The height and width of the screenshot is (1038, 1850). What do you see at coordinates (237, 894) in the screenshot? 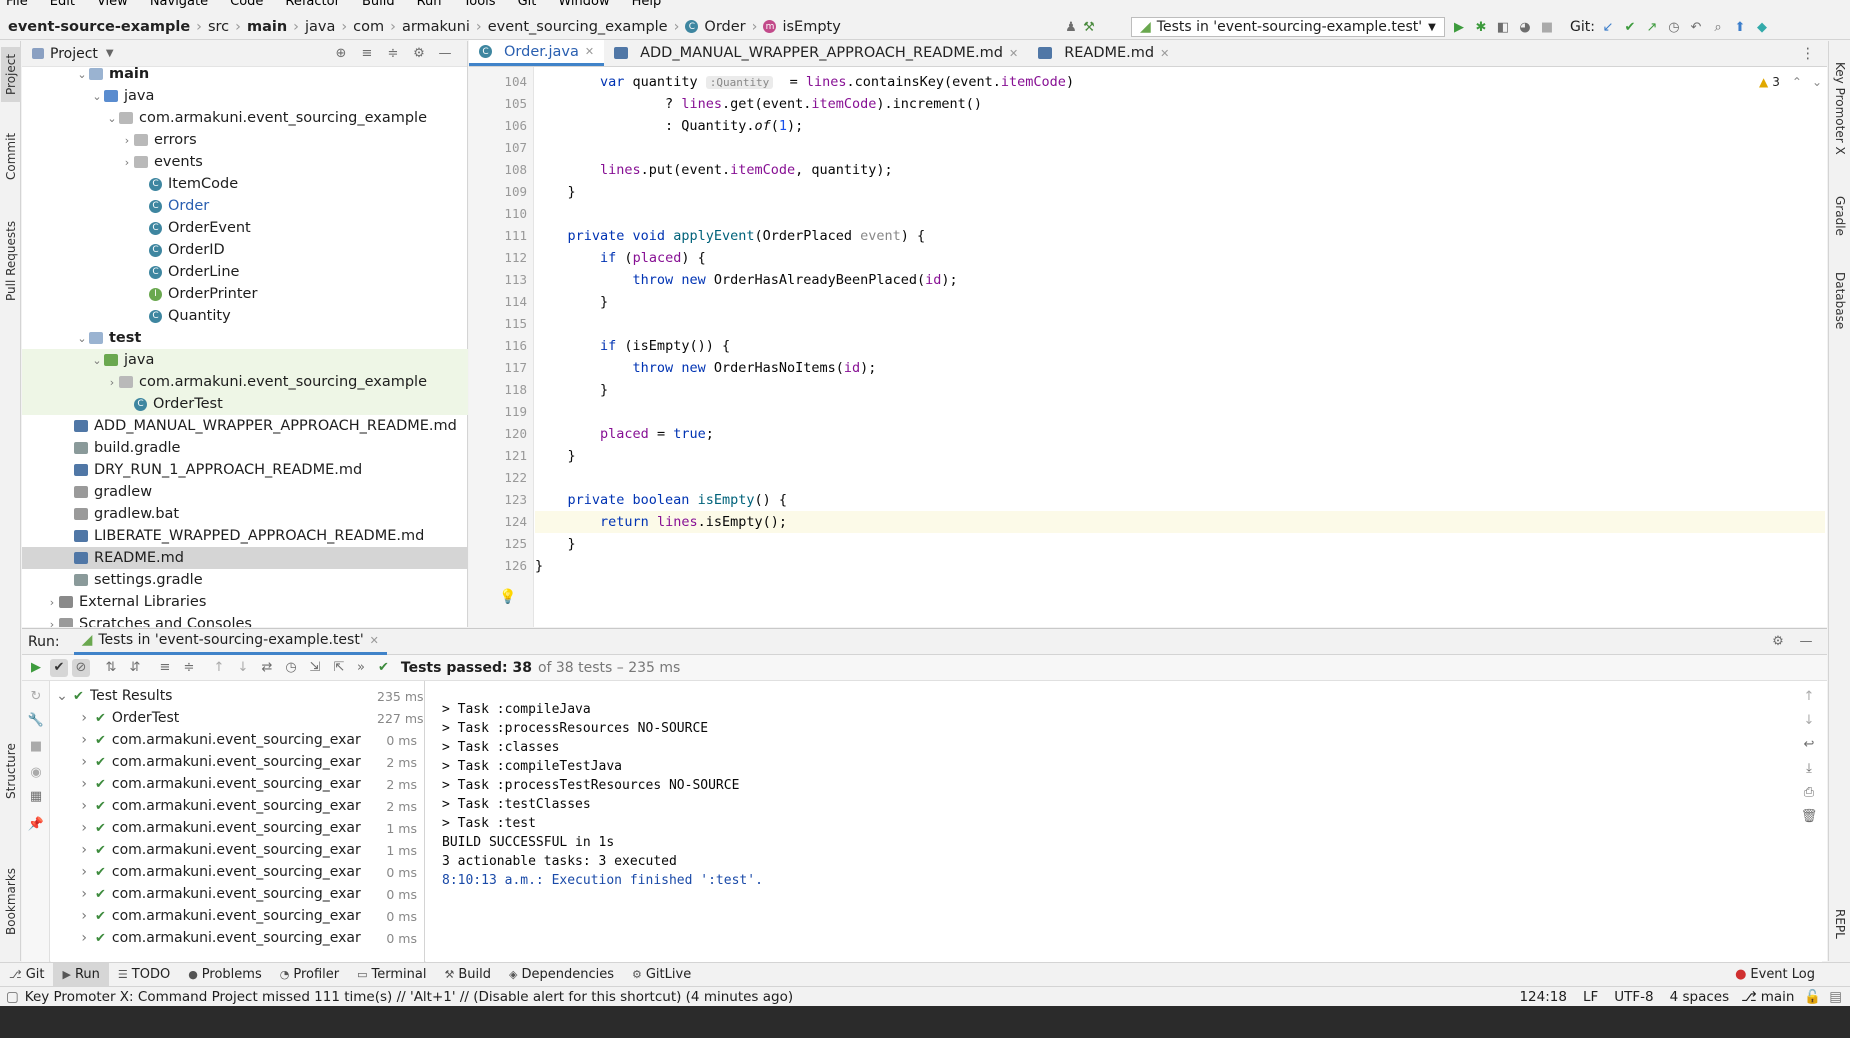
I see `test-result-row: › ✔ com.armakuni.event_sourcing_exar 0 ms` at bounding box center [237, 894].